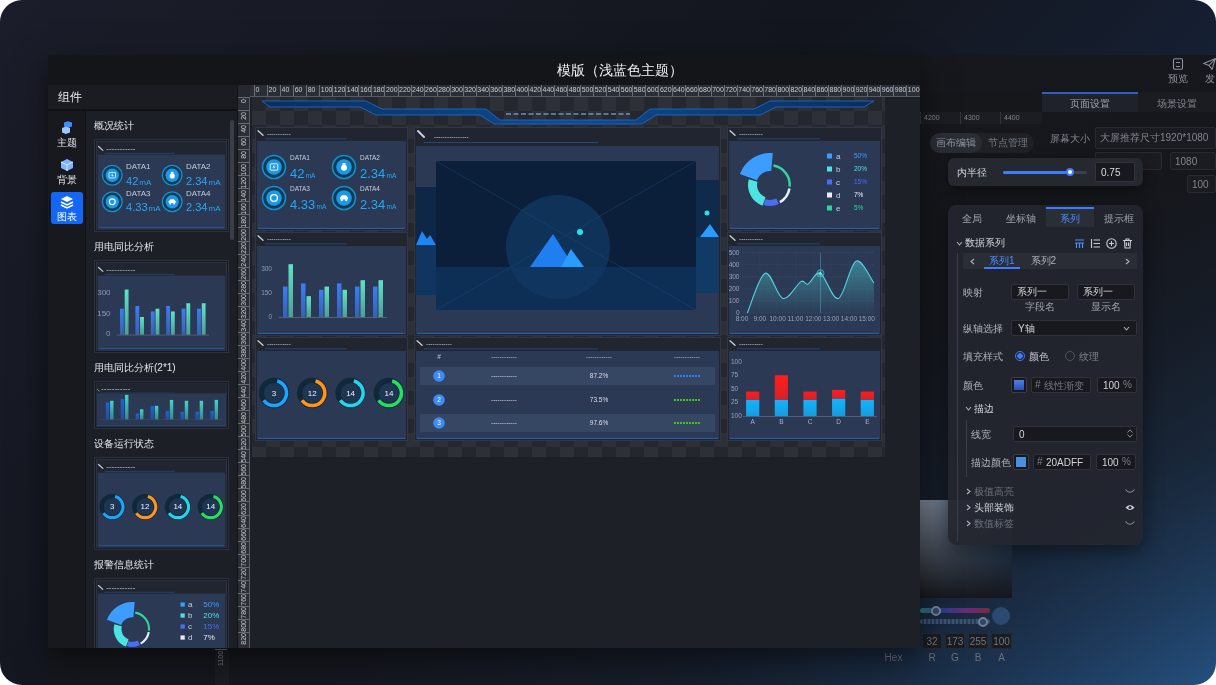 This screenshot has height=685, width=1216. What do you see at coordinates (198, 193) in the screenshot?
I see `stat-label: DATA4` at bounding box center [198, 193].